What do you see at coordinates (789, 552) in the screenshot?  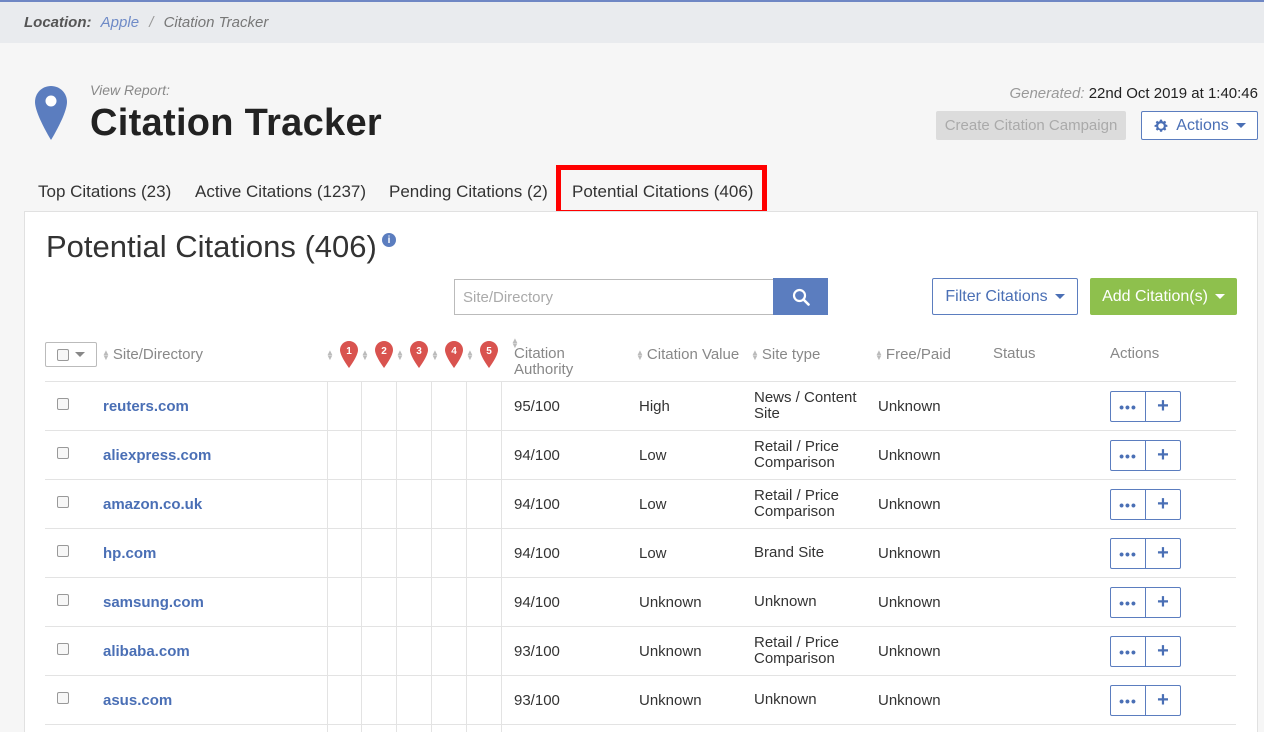 I see `site-type: Brand Site` at bounding box center [789, 552].